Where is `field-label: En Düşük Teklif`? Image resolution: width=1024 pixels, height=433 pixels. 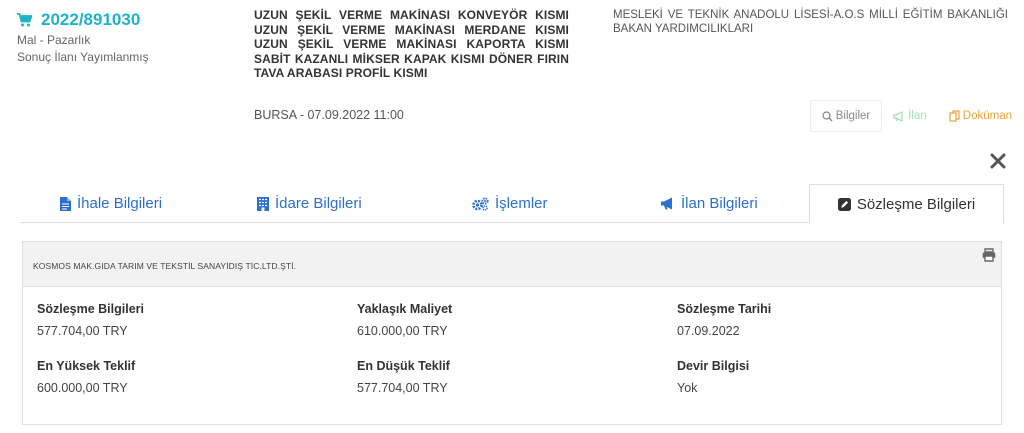 field-label: En Düşük Teklif is located at coordinates (403, 366).